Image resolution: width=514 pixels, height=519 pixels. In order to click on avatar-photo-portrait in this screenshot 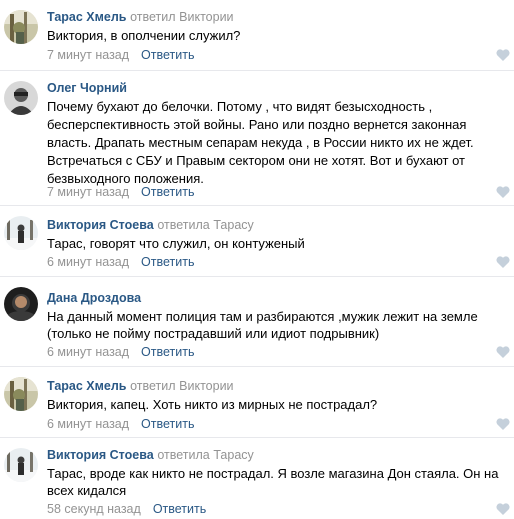, I will do `click(21, 98)`.